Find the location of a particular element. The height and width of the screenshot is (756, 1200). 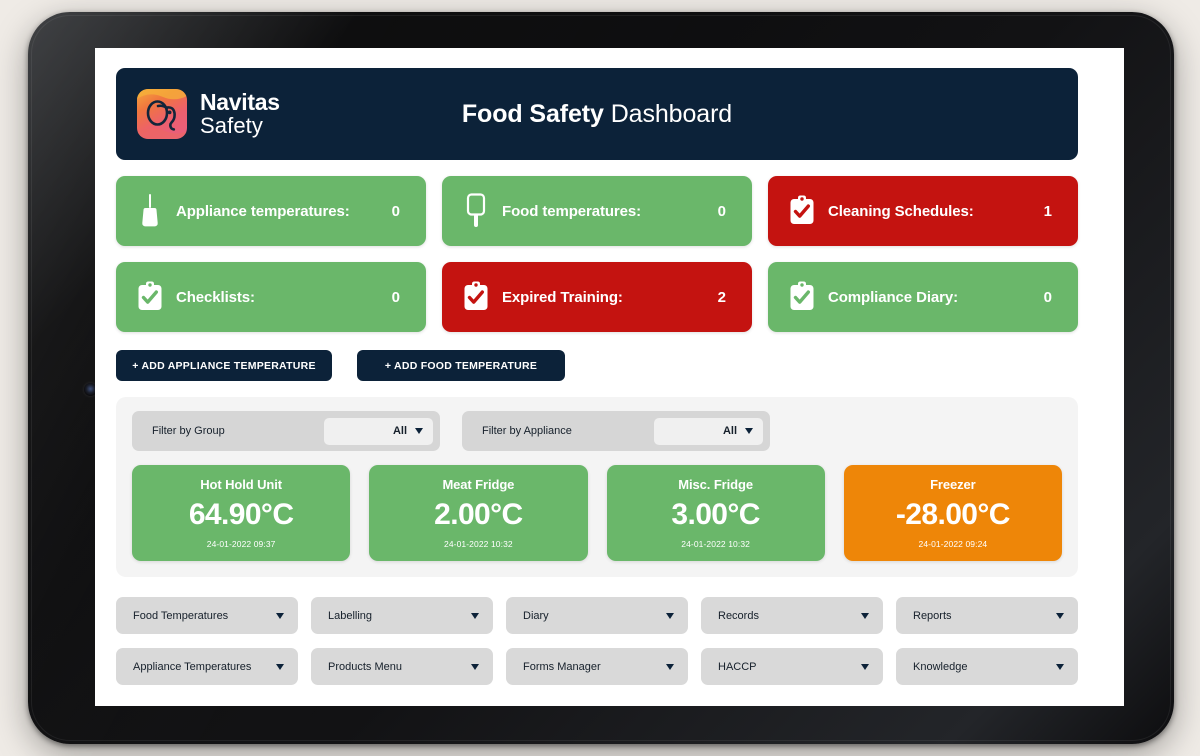

nav-item-label: Labelling is located at coordinates (350, 615).